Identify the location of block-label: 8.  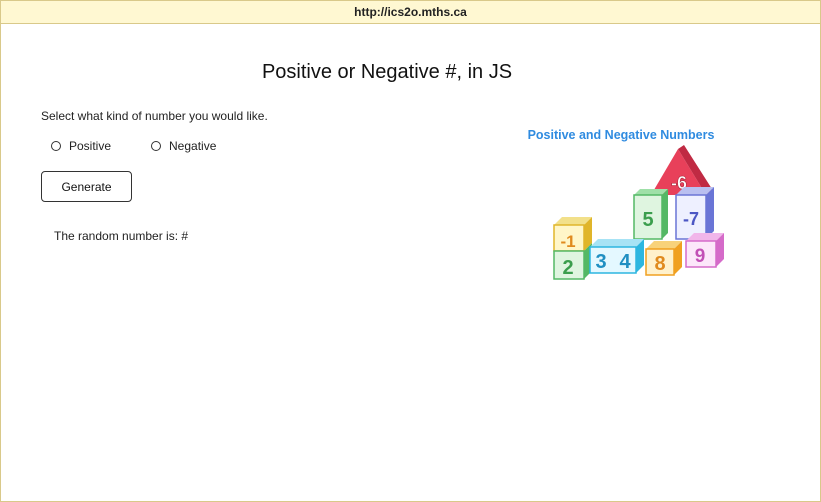
(659, 264).